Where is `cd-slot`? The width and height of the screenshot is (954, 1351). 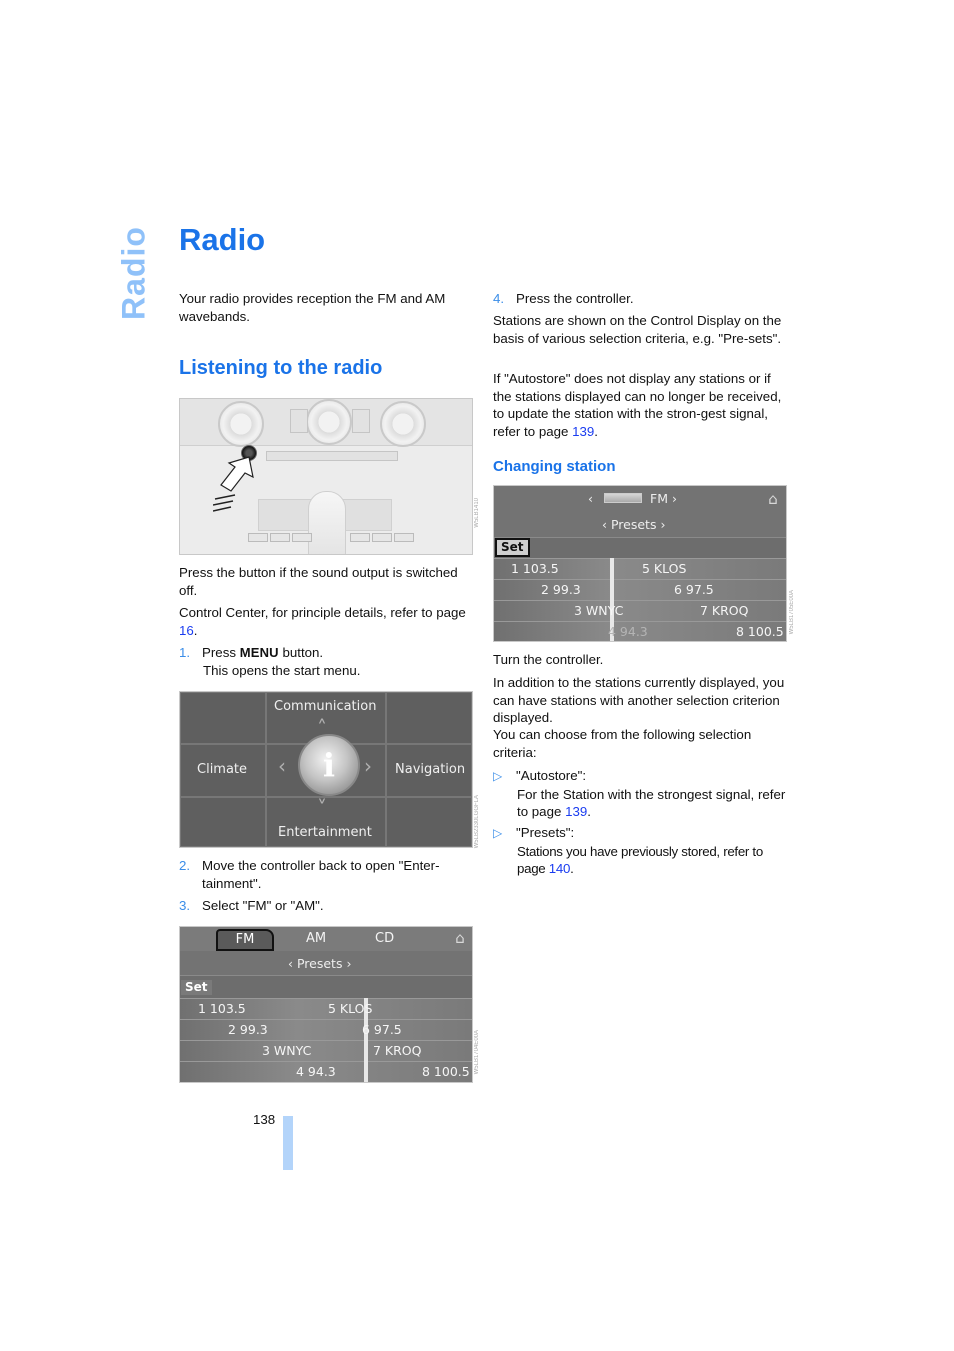
cd-slot is located at coordinates (332, 456).